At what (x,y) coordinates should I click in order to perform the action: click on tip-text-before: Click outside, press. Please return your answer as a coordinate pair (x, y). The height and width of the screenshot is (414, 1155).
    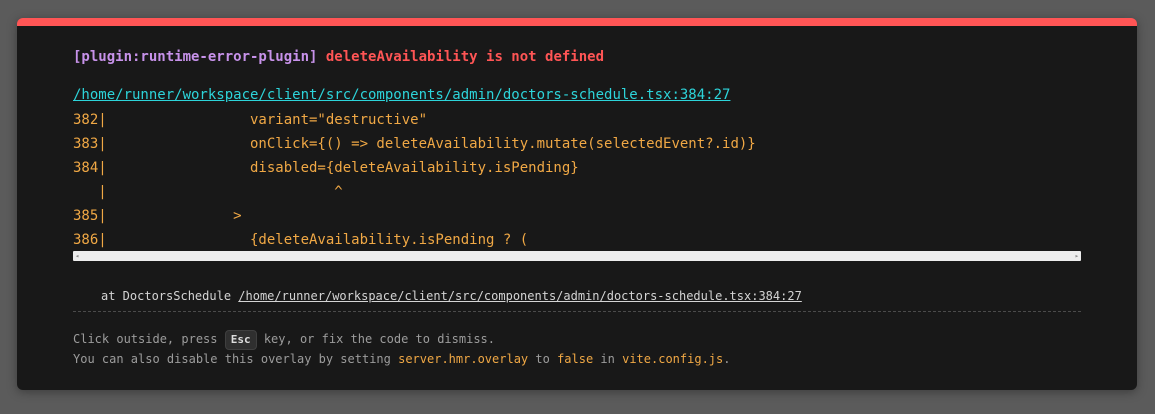
    Looking at the image, I should click on (149, 339).